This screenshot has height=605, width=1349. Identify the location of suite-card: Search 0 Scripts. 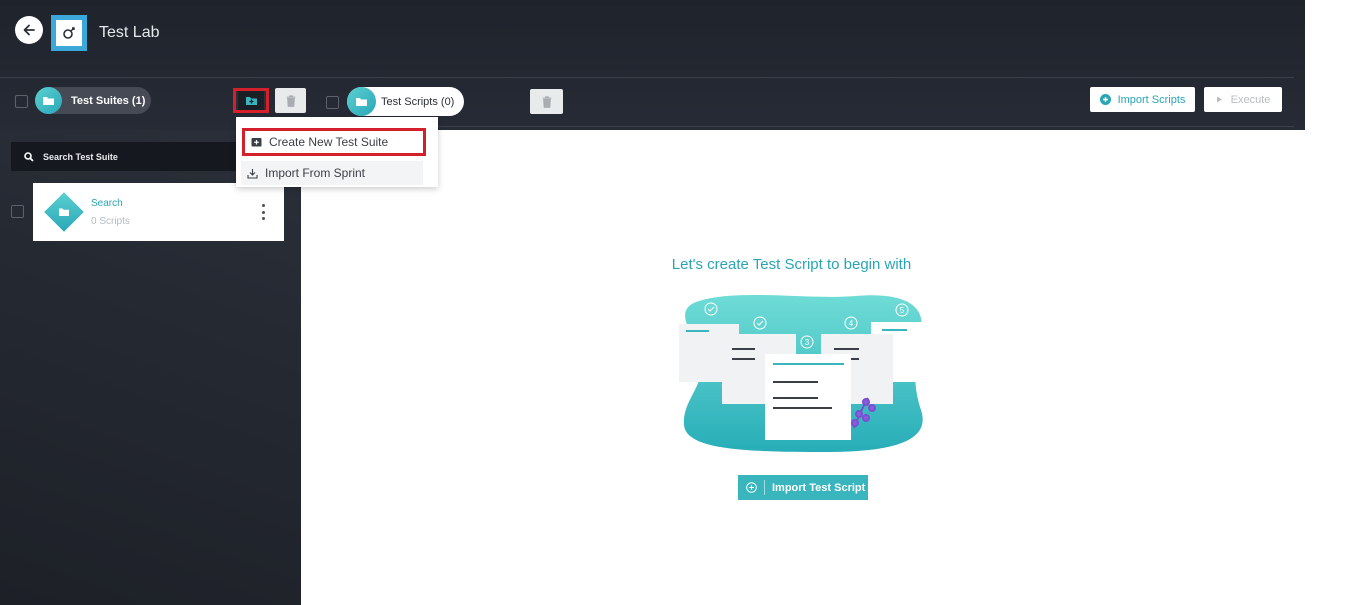
(158, 212).